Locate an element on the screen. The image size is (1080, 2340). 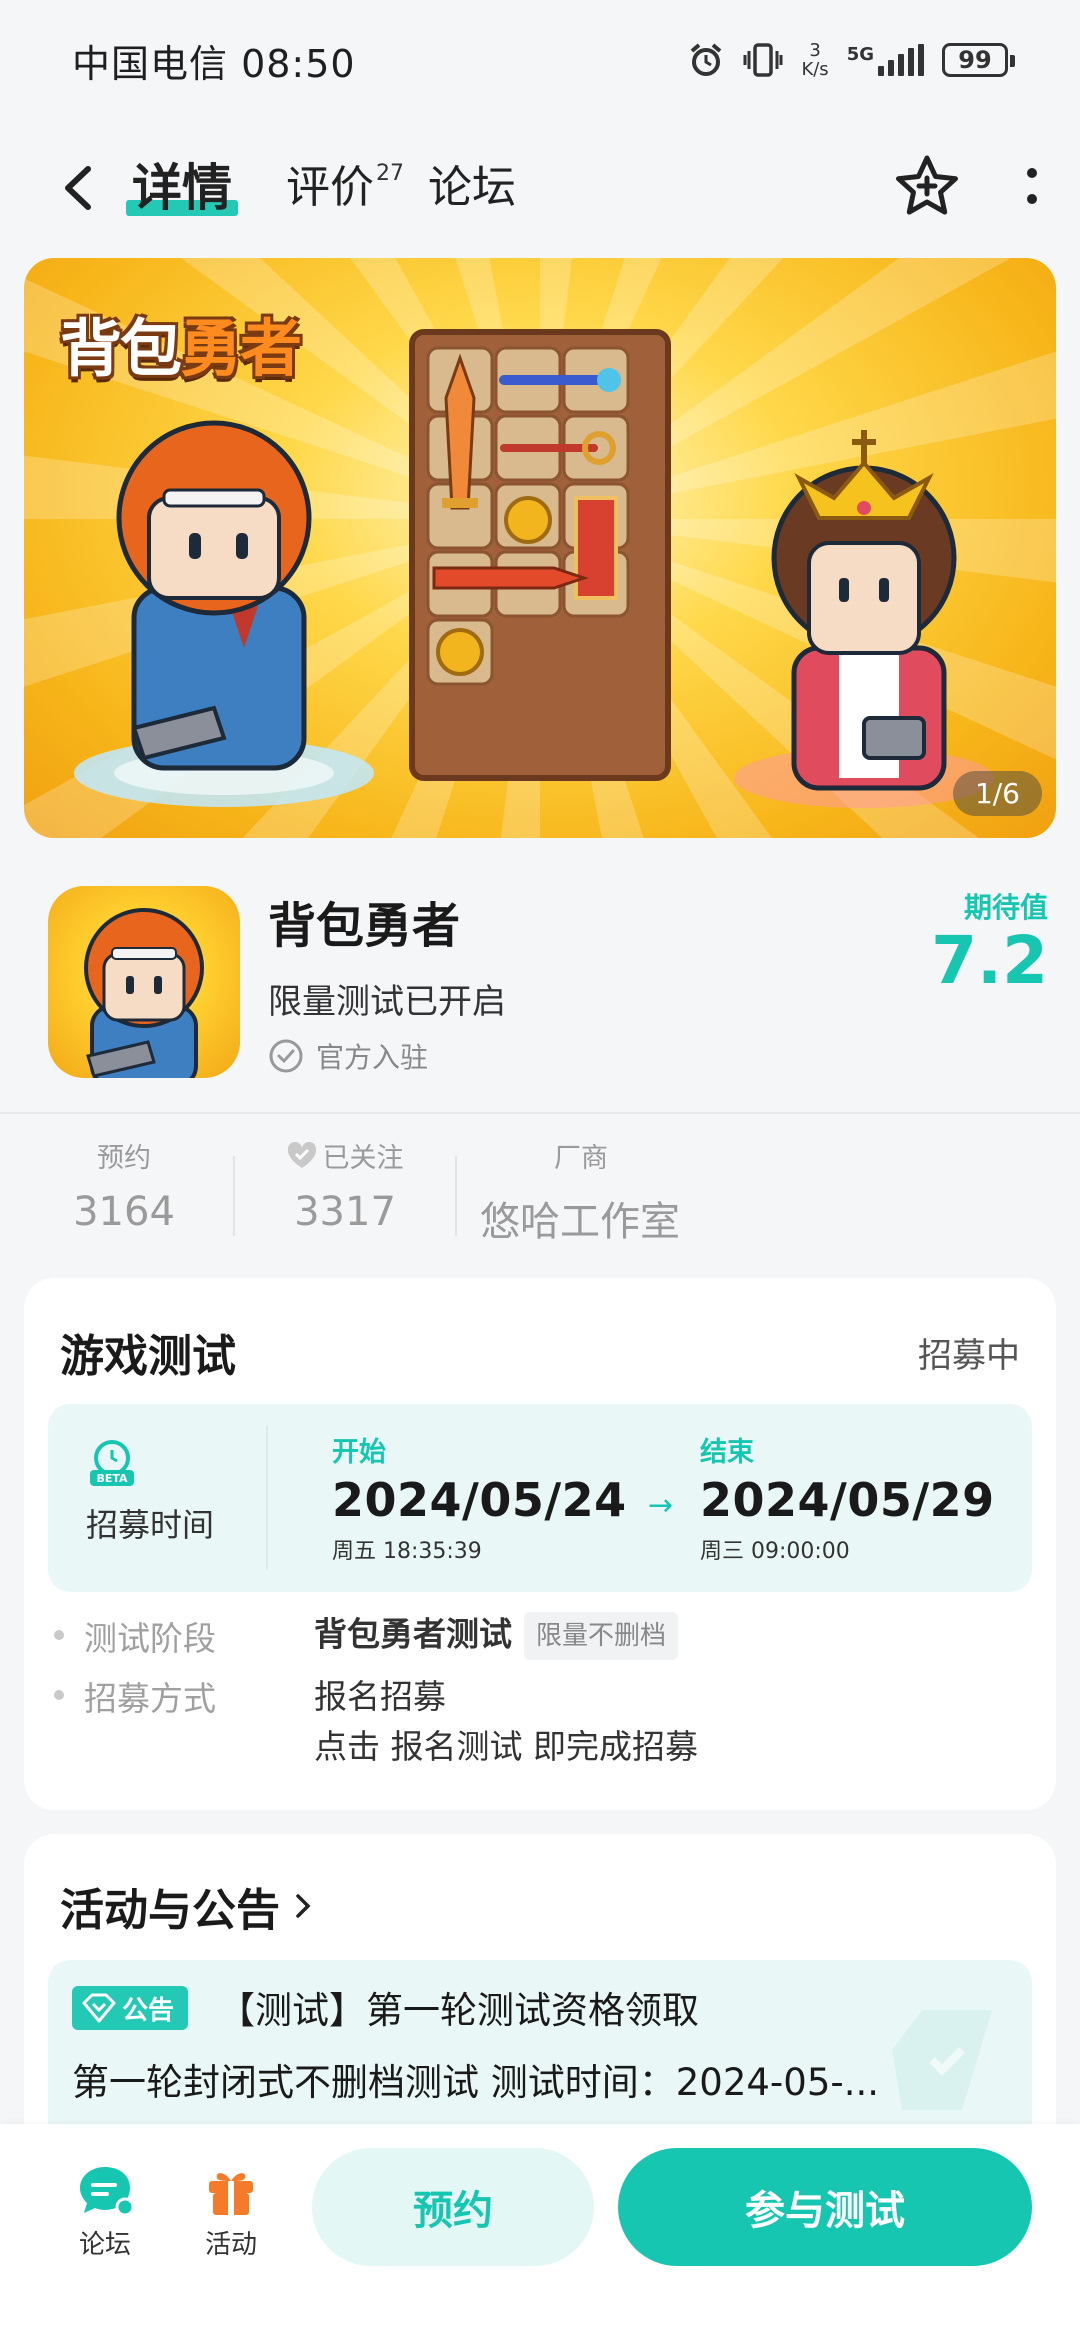
status-icons: 3 K/s 5G 99 is located at coordinates (851, 60).